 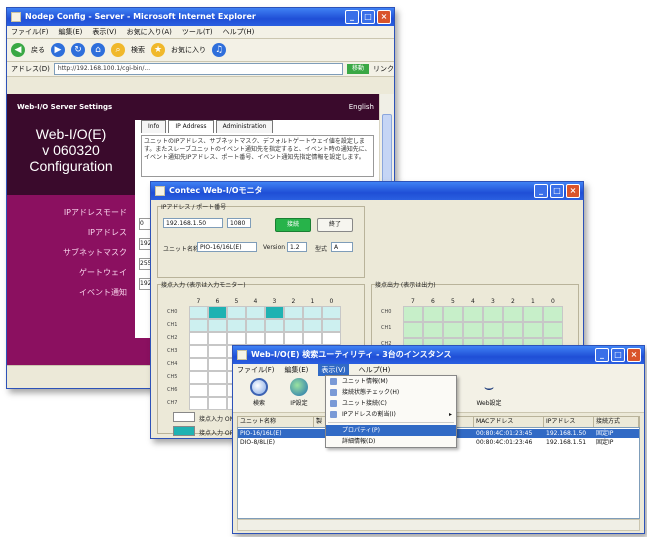 What do you see at coordinates (138, 50) in the screenshot?
I see `search-label: 検索` at bounding box center [138, 50].